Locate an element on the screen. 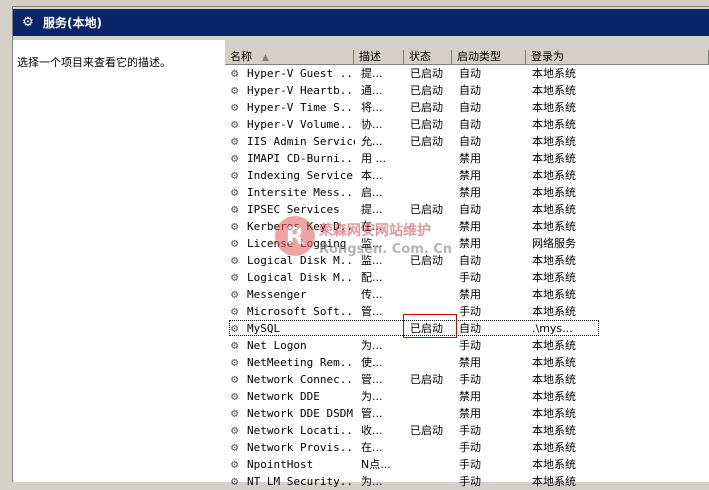  service-row: ⚙ NpointHost N点... 手动 本地系统 is located at coordinates (467, 464).